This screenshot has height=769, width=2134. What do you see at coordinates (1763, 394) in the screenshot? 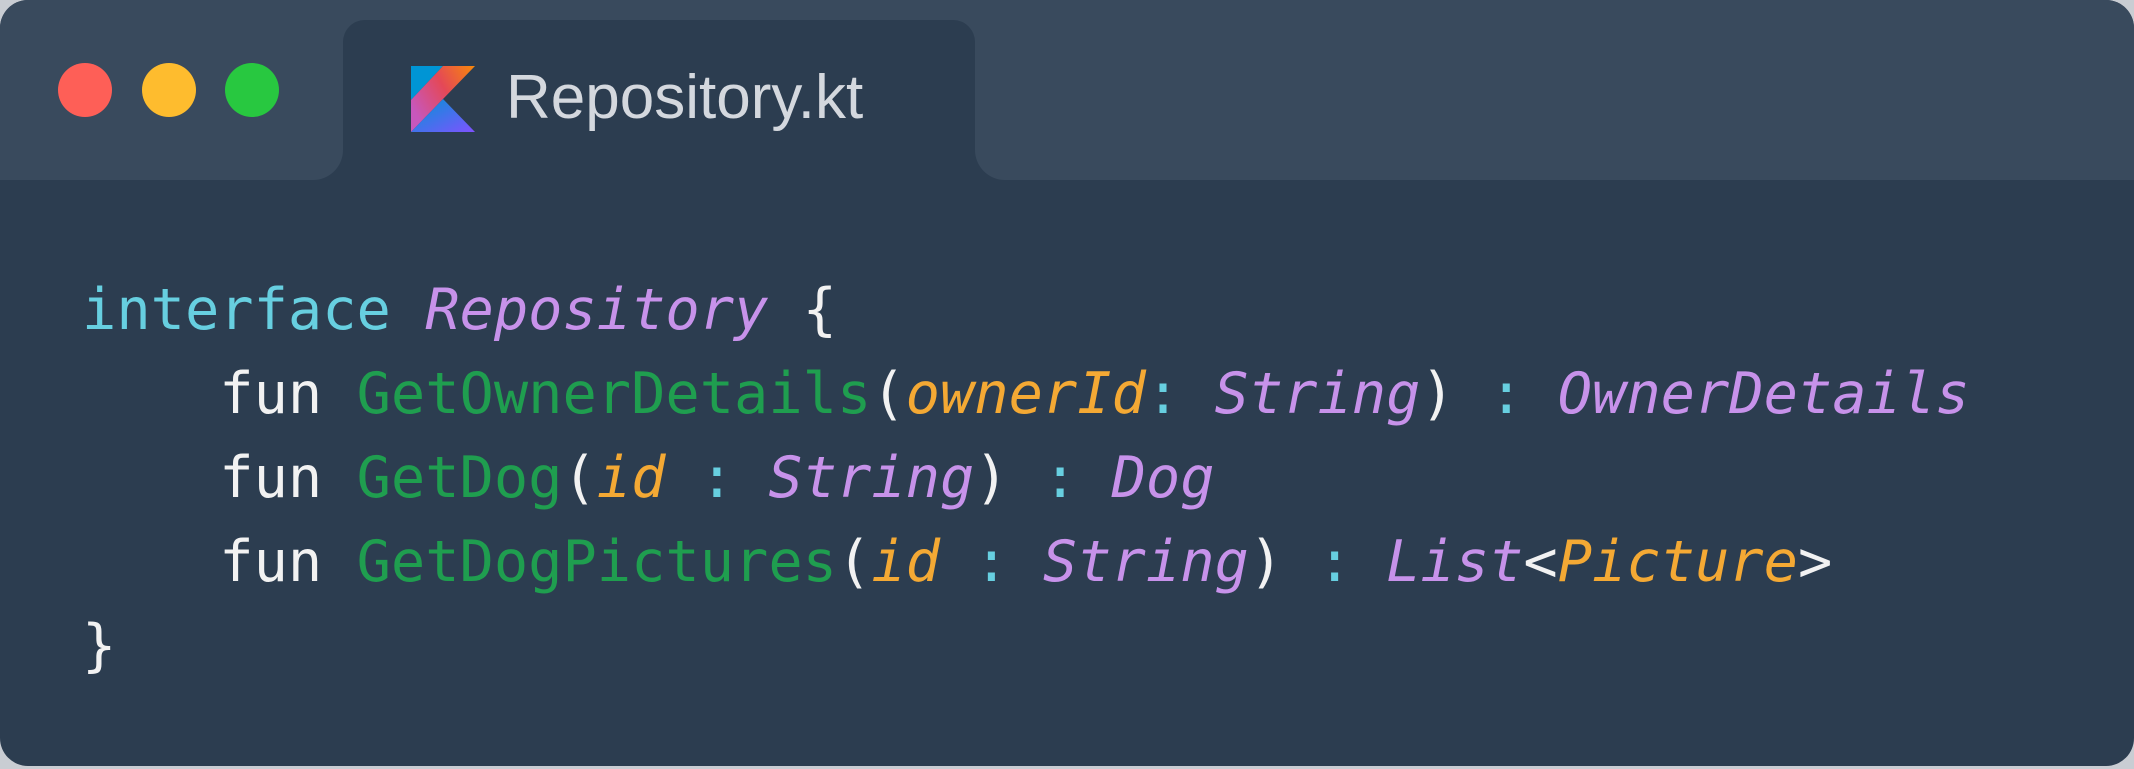
I see `code-token-type: OwnerDetails` at bounding box center [1763, 394].